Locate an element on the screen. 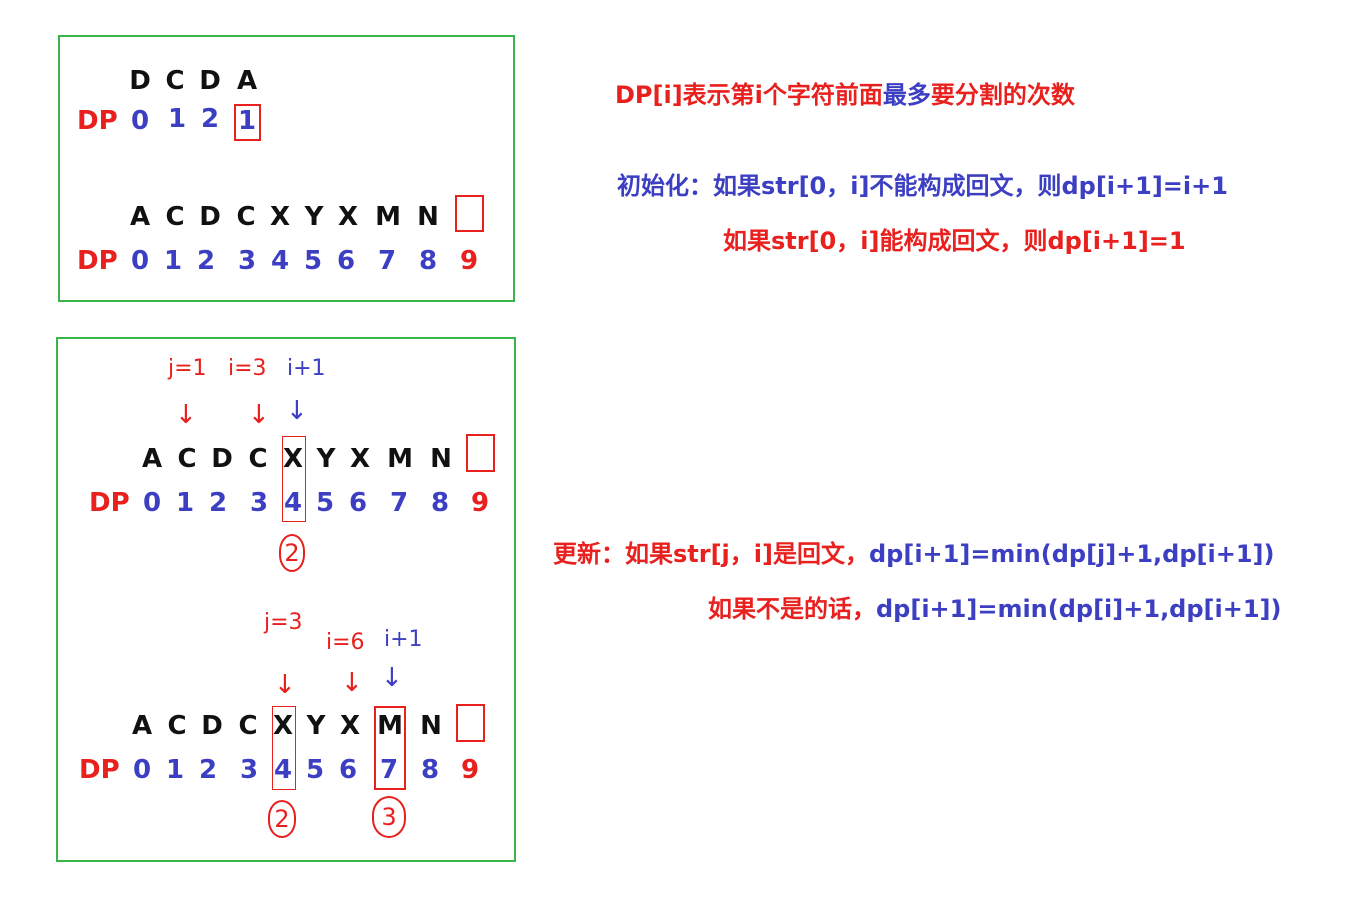 Image resolution: width=1368 pixels, height=918 pixels. u2-char-0: A is located at coordinates (142, 726).